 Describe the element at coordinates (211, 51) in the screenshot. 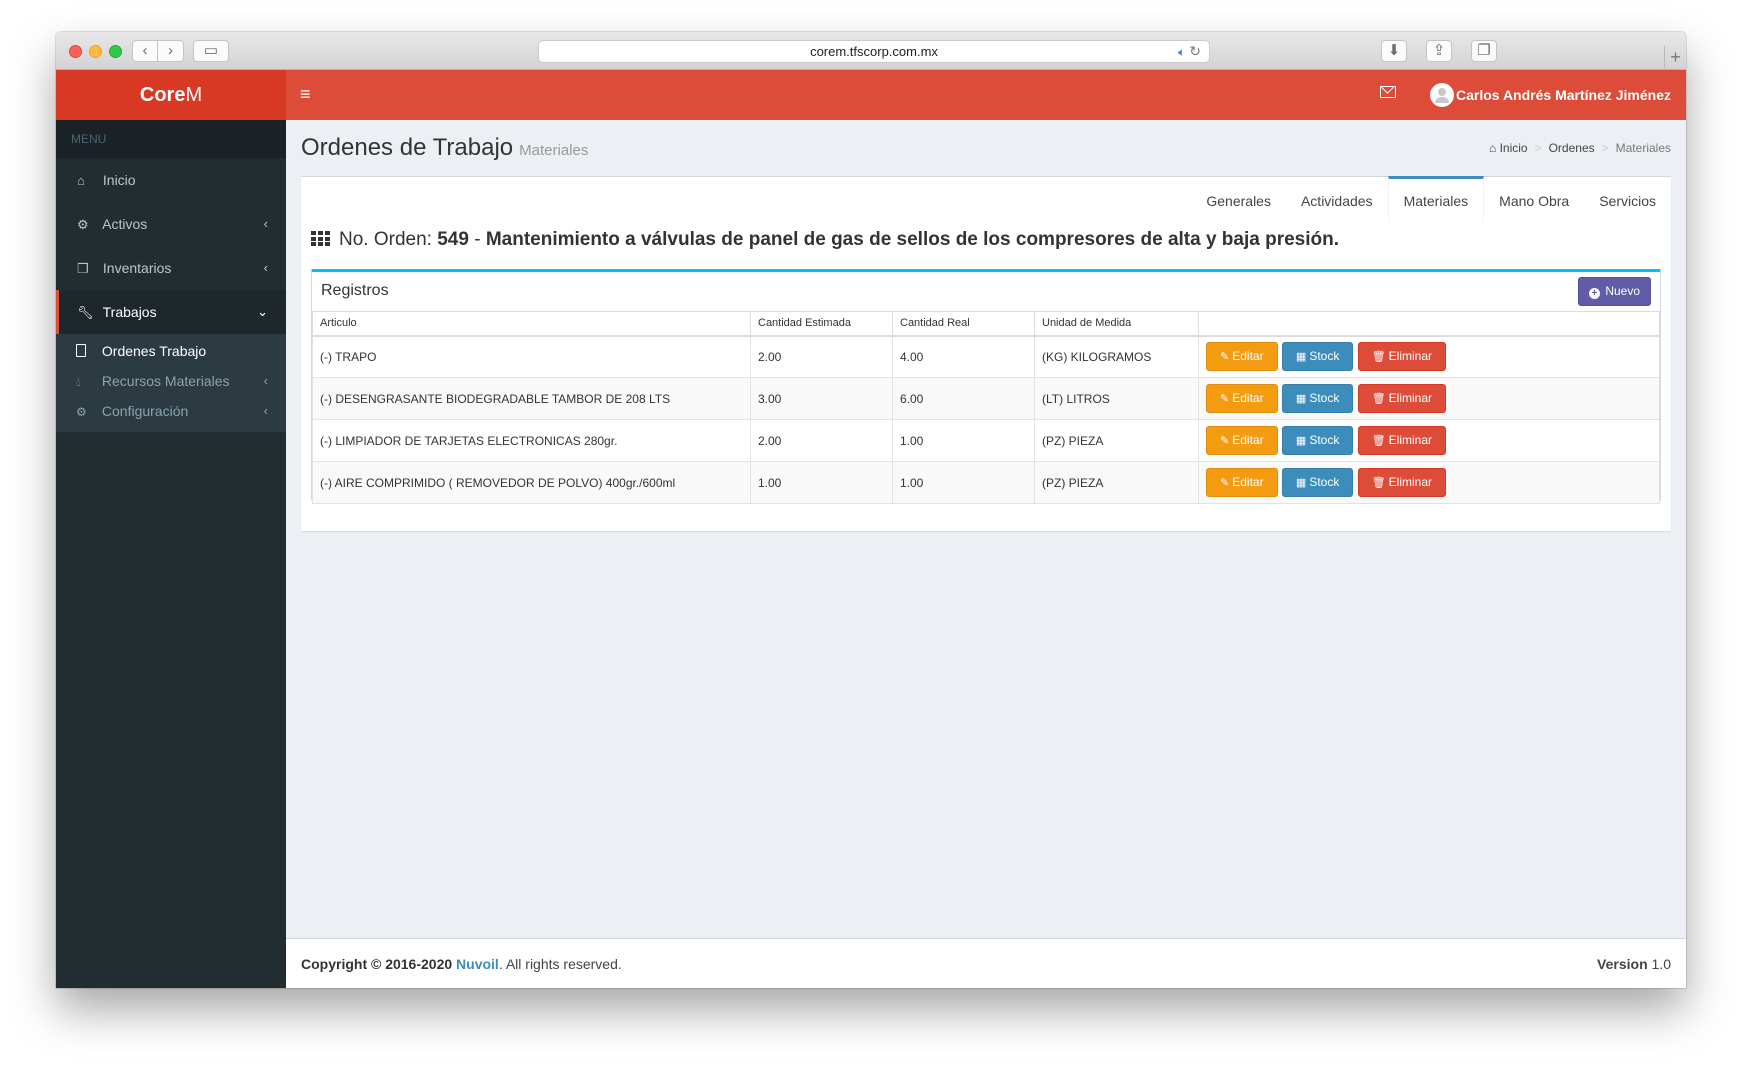

I see `show-sidebar-icon: ▭` at that location.